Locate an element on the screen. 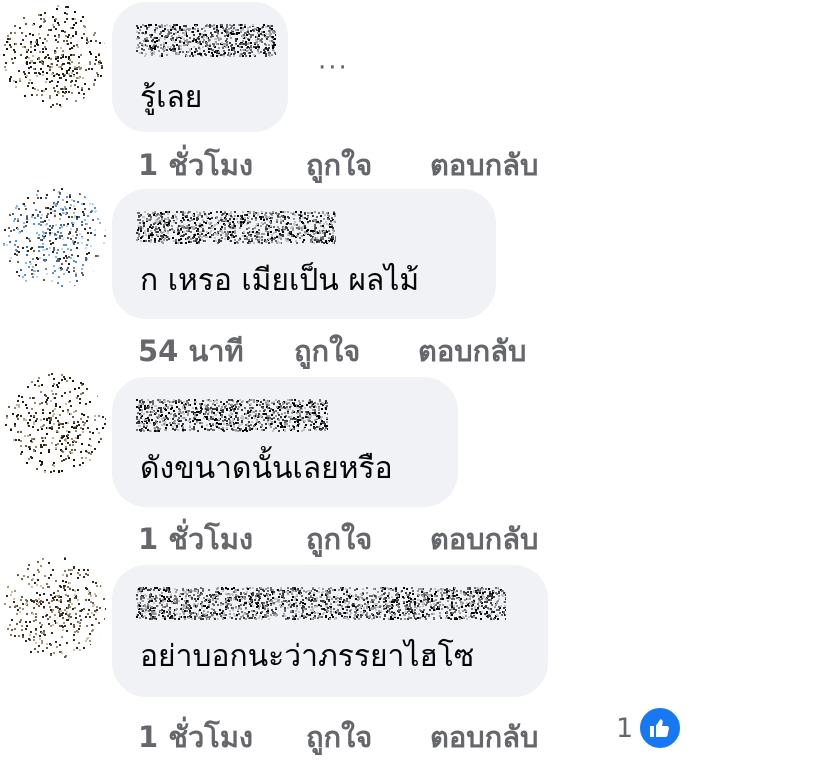 The image size is (820, 768). comment-text: รู้เลย is located at coordinates (171, 97).